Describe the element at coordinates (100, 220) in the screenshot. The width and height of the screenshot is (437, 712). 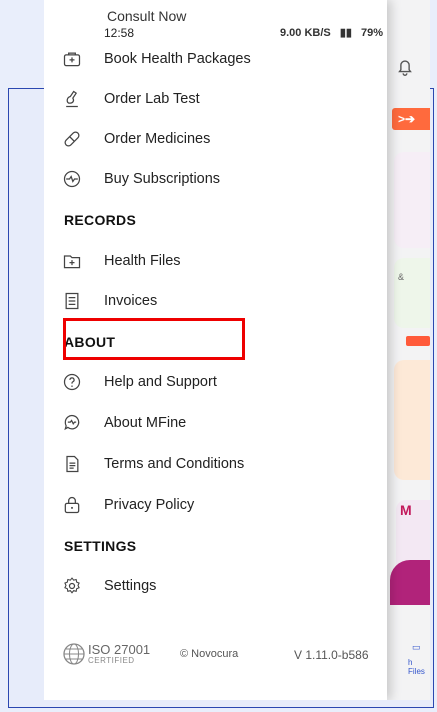
I see `section-header-records: RECORDS` at that location.